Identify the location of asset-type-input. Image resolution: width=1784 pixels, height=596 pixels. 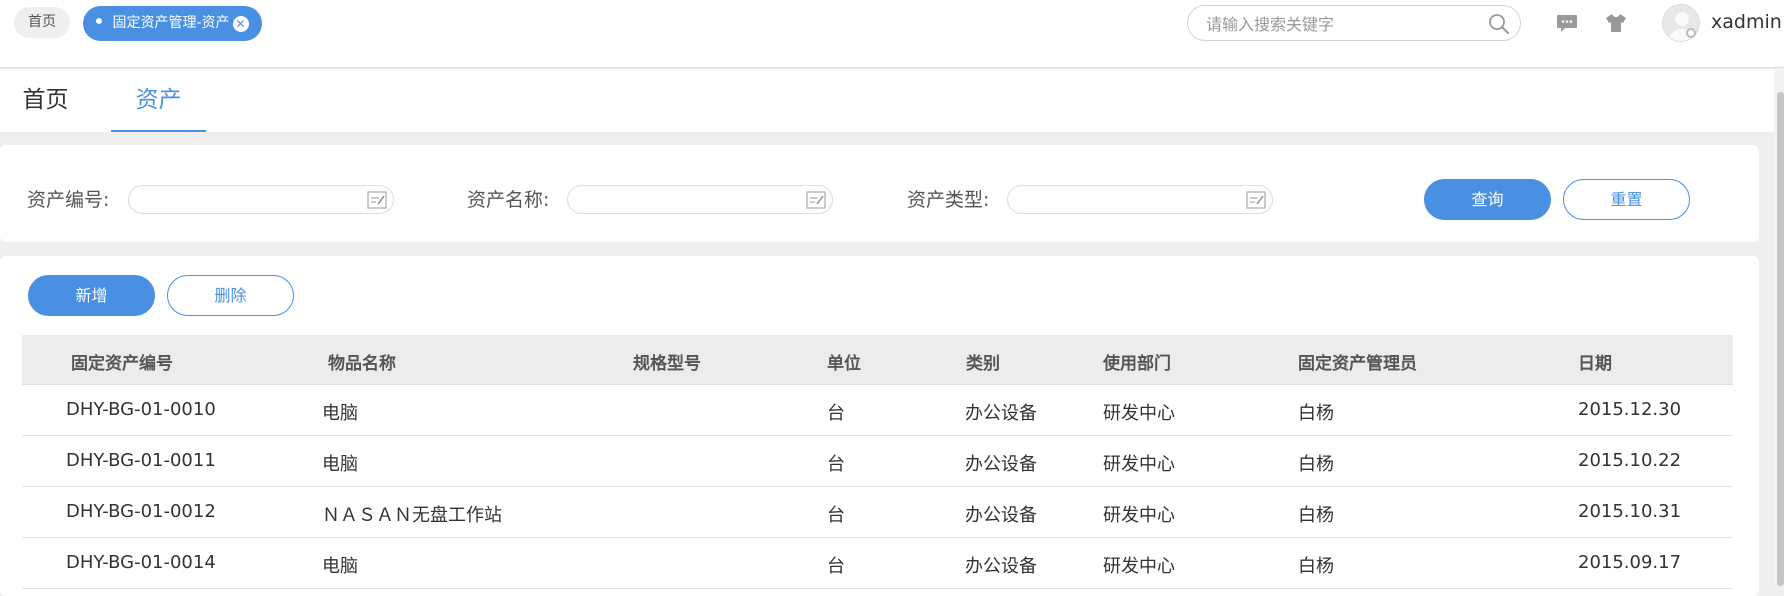
(1127, 201).